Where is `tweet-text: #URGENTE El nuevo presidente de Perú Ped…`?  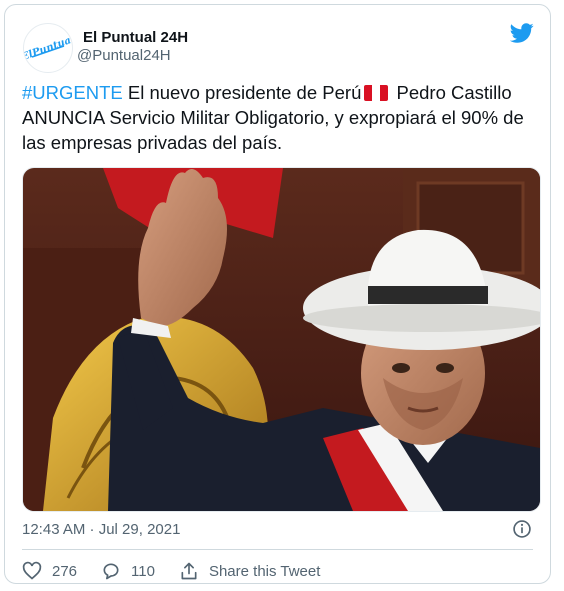
tweet-text: #URGENTE El nuevo presidente de Perú Ped… is located at coordinates (282, 117).